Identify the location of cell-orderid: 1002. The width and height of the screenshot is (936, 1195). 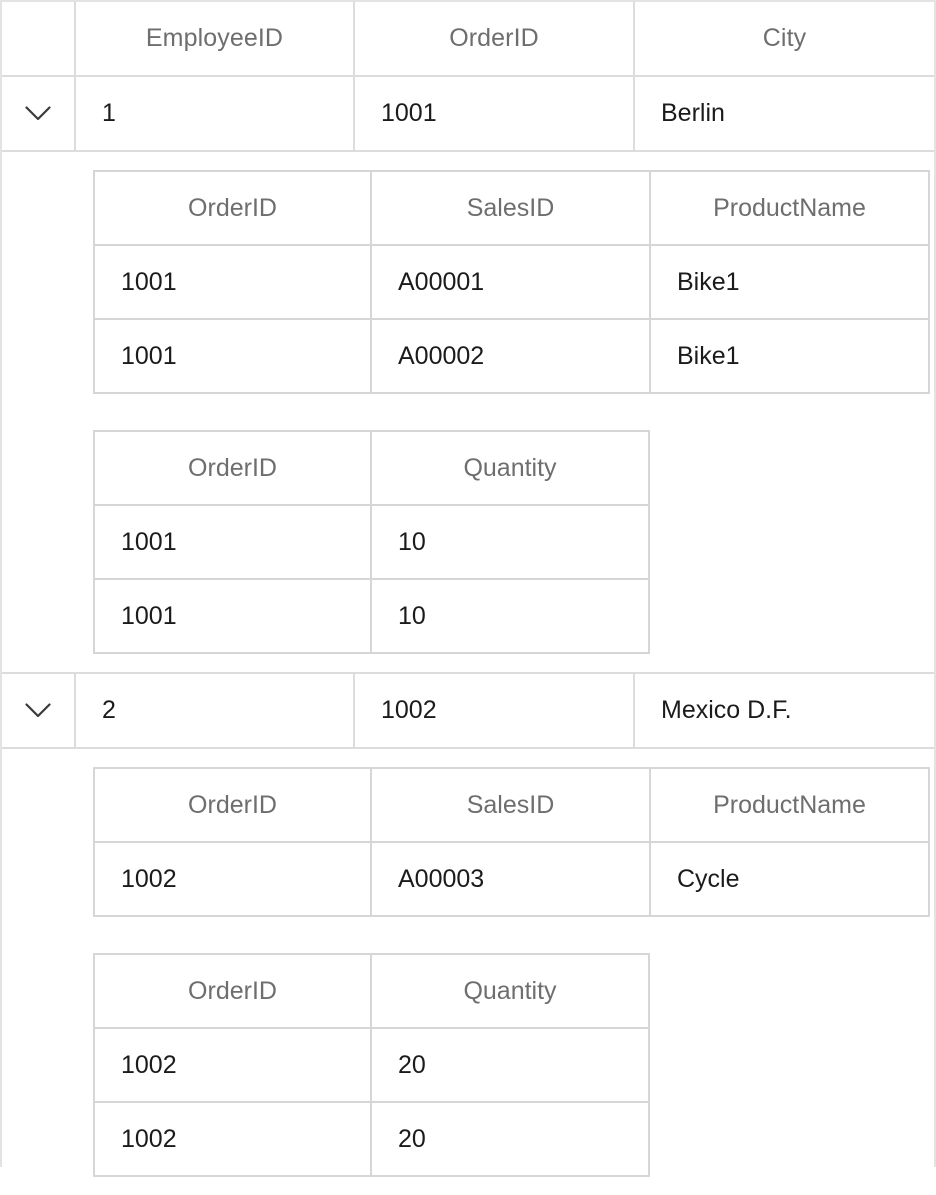
(495, 710).